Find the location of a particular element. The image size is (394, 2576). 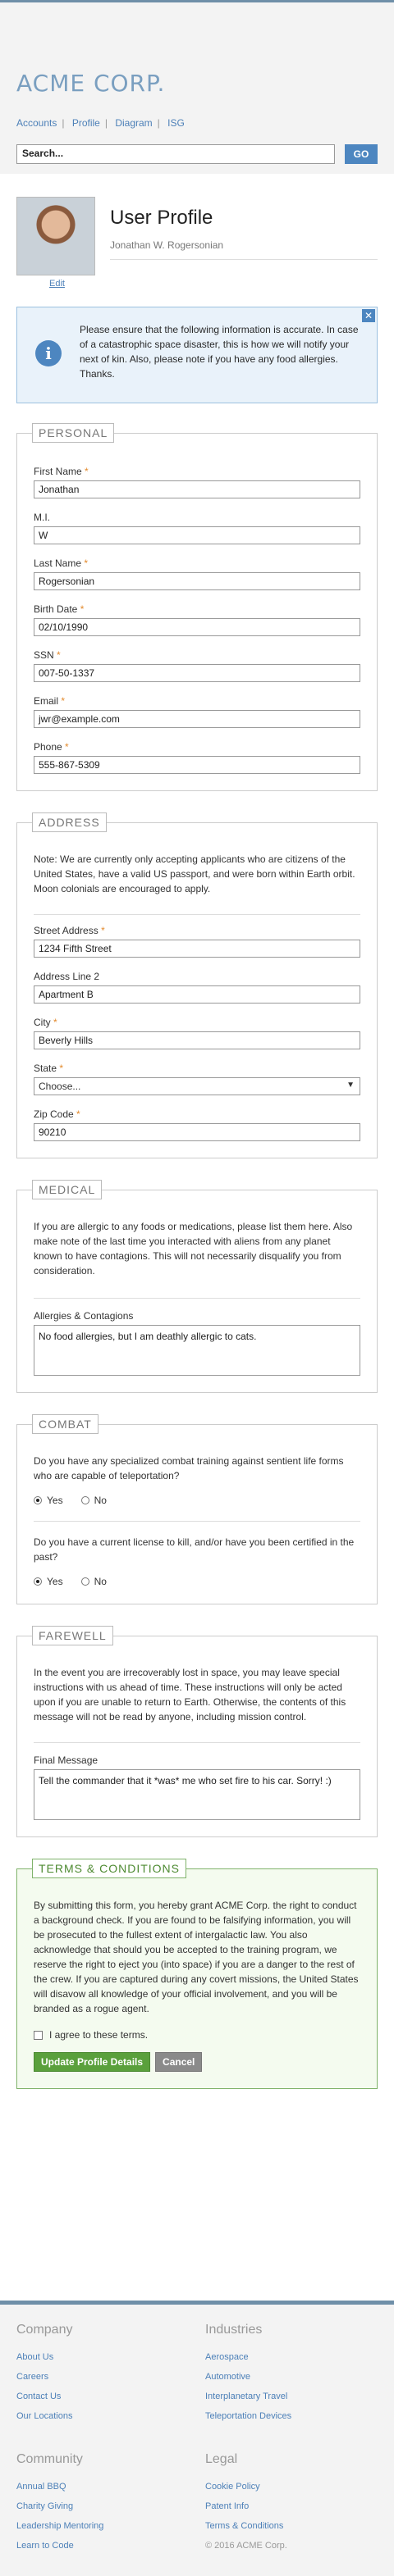

nav-isg: ISG is located at coordinates (176, 123).